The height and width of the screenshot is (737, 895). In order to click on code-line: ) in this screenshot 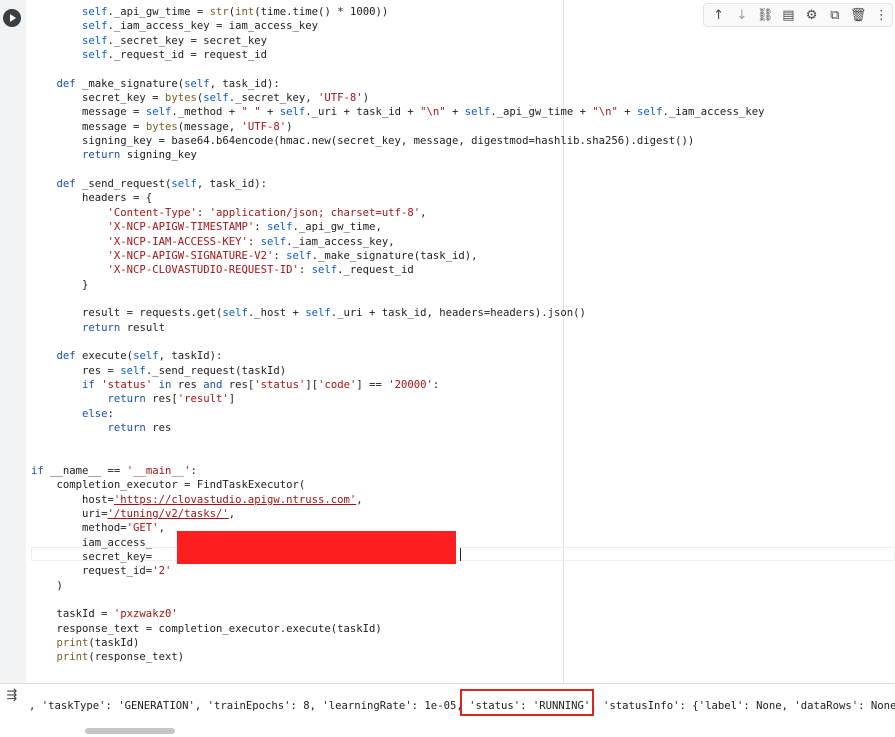, I will do `click(47, 585)`.